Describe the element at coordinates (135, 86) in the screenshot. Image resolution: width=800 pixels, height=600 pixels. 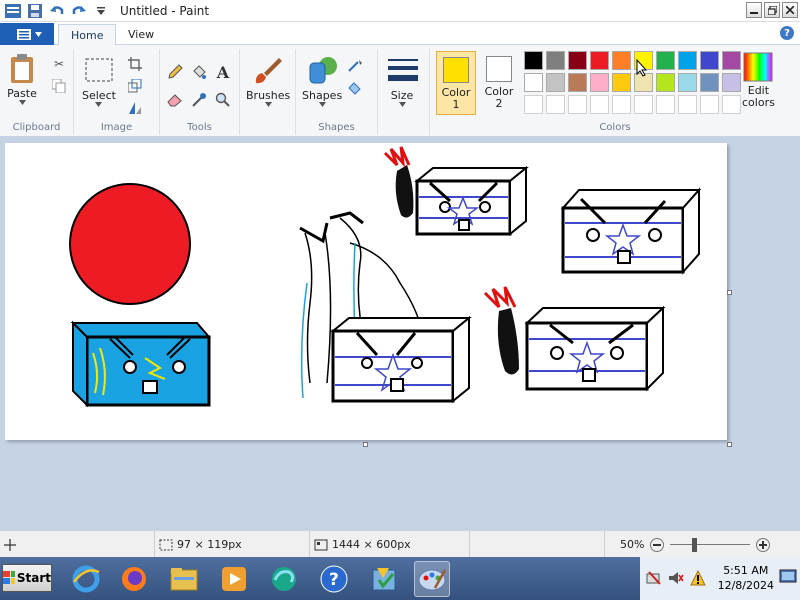
I see `resize-icon` at that location.